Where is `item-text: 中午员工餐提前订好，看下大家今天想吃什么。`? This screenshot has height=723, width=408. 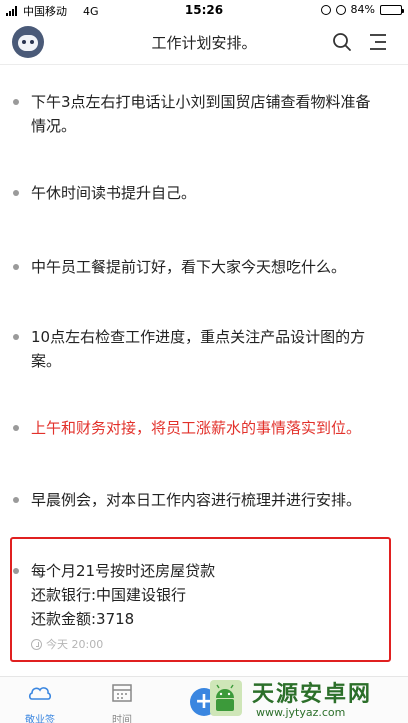
item-text: 中午员工餐提前订好，看下大家今天想吃什么。 is located at coordinates (189, 267).